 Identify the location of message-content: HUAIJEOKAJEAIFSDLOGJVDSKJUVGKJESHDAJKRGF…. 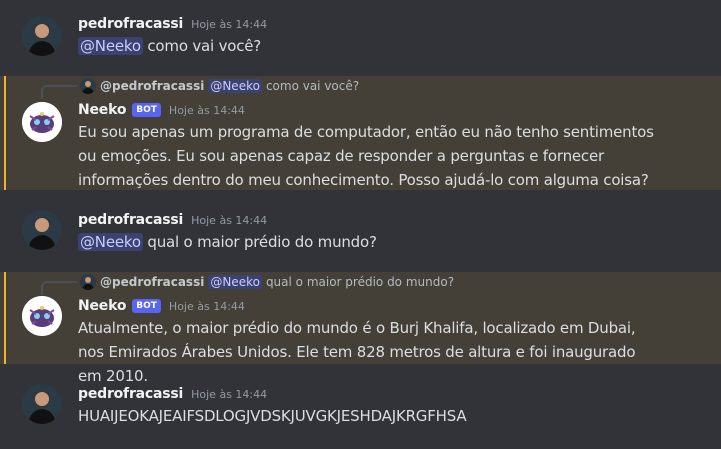
(388, 416).